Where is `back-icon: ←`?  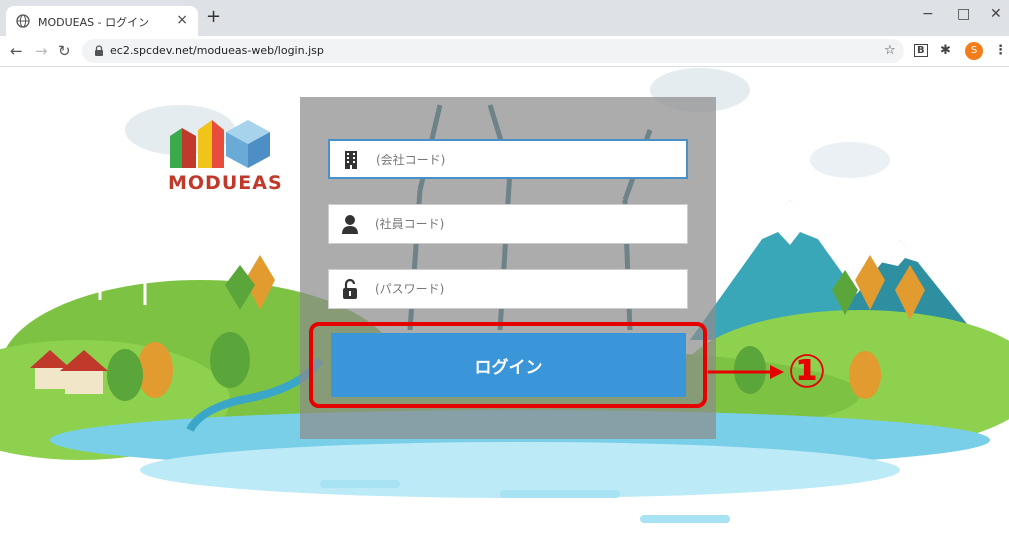
back-icon: ← is located at coordinates (16, 51).